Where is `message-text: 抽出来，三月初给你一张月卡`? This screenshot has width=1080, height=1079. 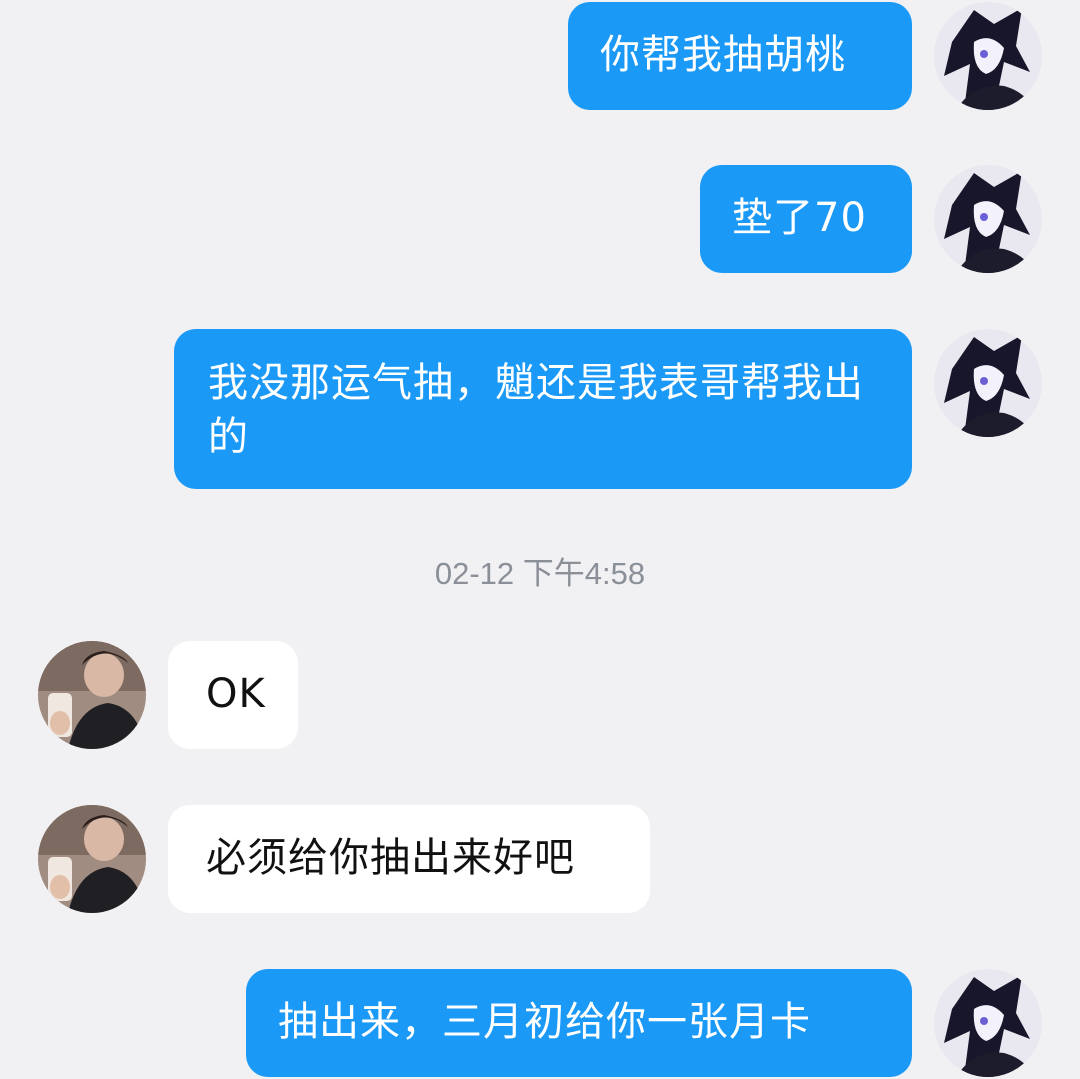
message-text: 抽出来，三月初给你一张月卡 is located at coordinates (544, 1022).